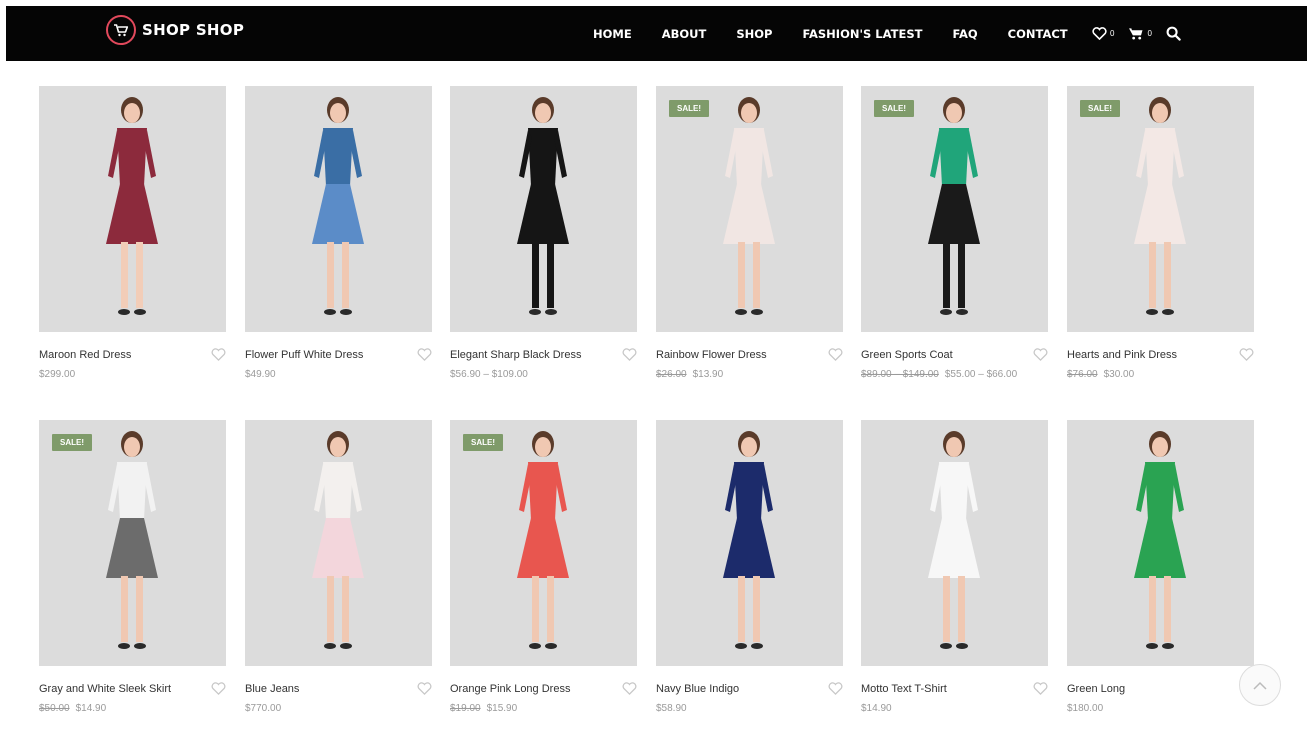 The width and height of the screenshot is (1307, 732). What do you see at coordinates (711, 355) in the screenshot?
I see `product-name: Rainbow Flower Dress` at bounding box center [711, 355].